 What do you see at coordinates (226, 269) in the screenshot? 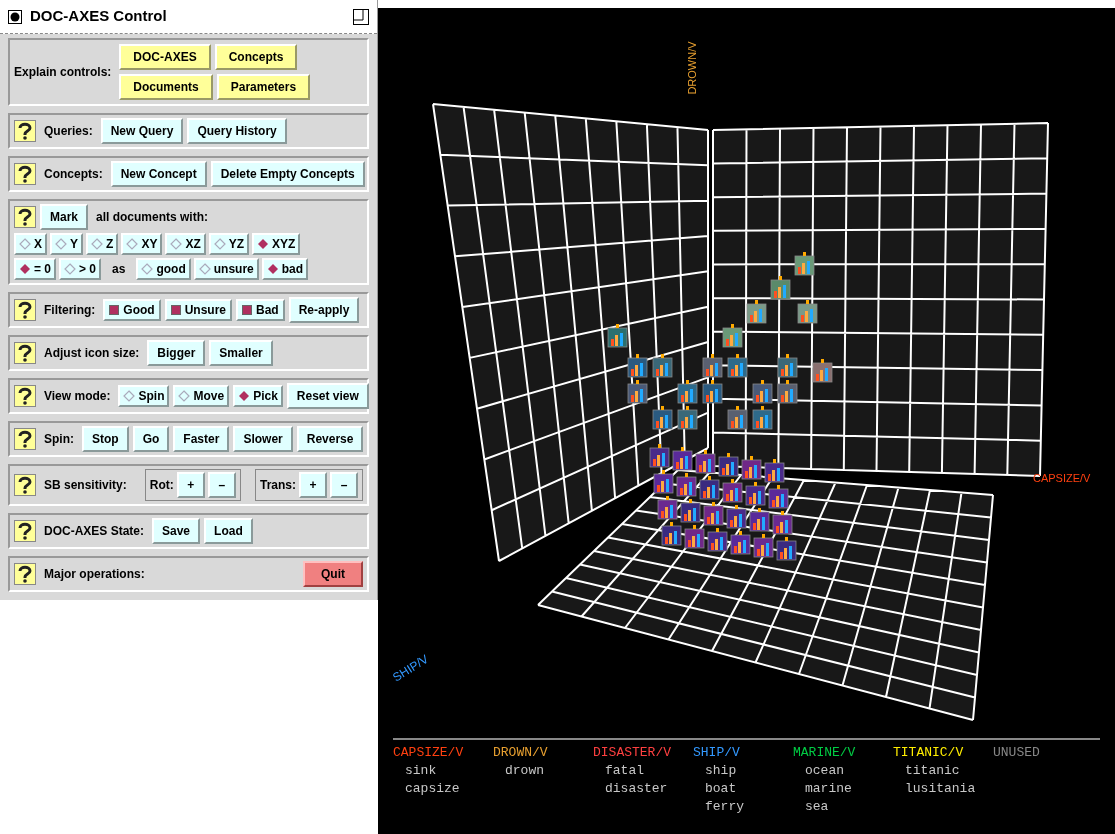
I see `radio-toggle: unsure` at bounding box center [226, 269].